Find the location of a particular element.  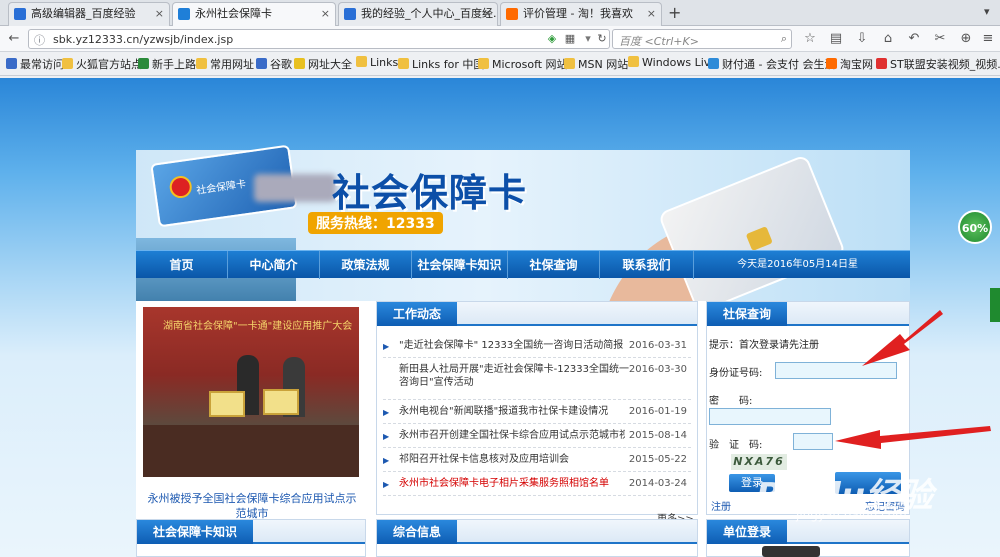

menu-about: 中心简介 is located at coordinates (274, 265).